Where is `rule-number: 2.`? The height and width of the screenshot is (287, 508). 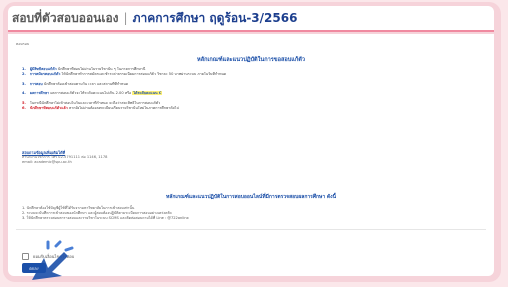 rule-number: 2. is located at coordinates (24, 73).